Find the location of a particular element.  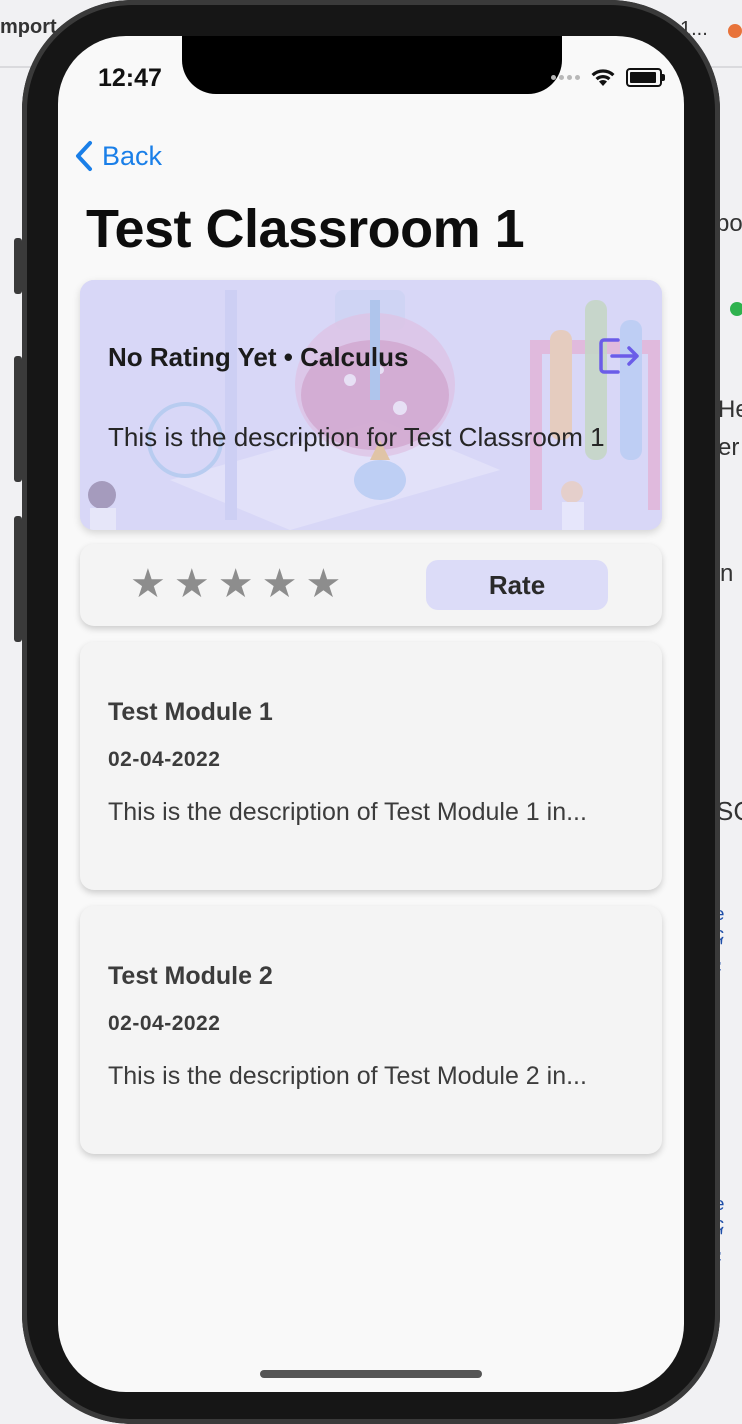

status-time: 12:47 is located at coordinates (130, 78).